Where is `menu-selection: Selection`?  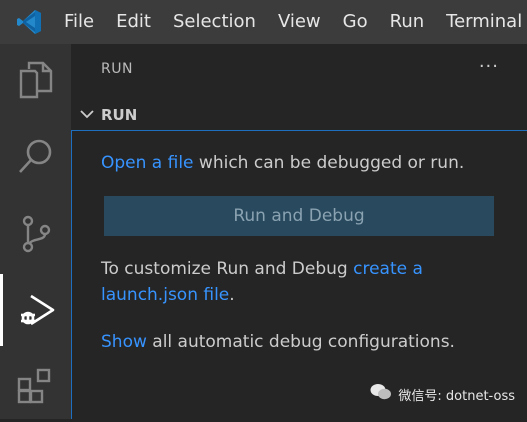
menu-selection: Selection is located at coordinates (214, 22).